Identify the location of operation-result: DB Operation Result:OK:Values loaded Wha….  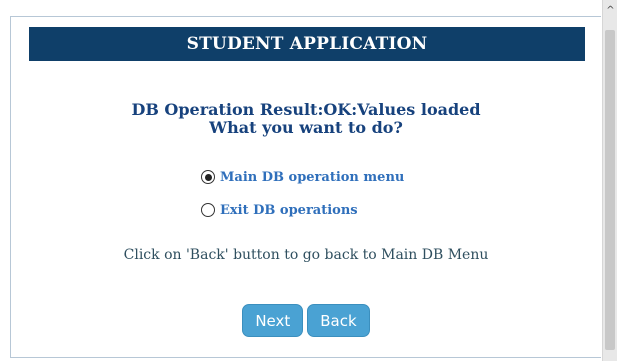
(306, 119).